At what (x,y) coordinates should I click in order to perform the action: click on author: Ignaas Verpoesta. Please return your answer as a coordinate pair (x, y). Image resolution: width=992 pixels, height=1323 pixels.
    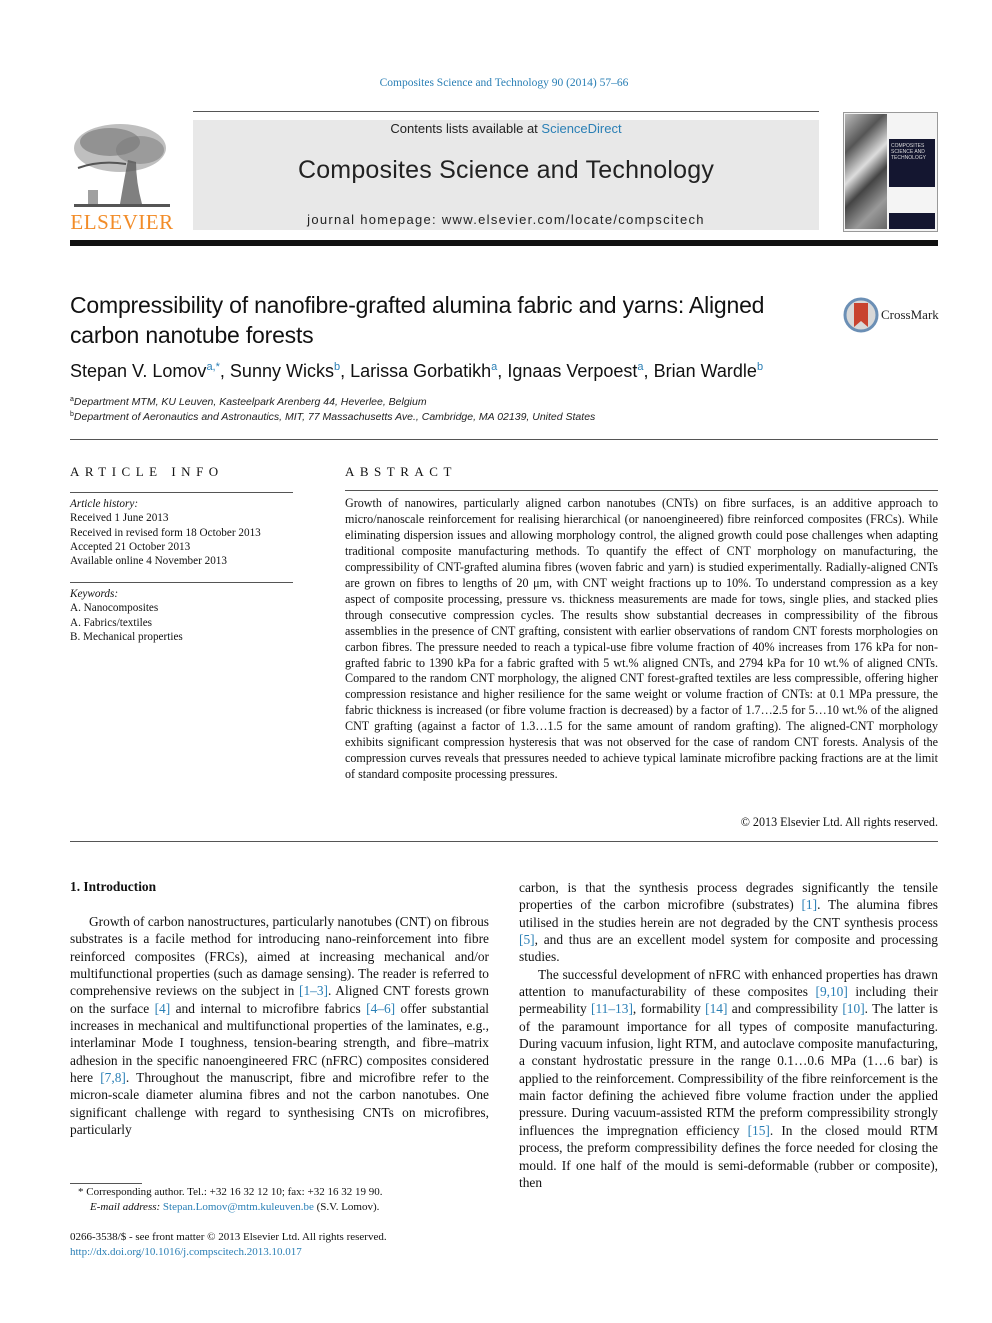
    Looking at the image, I should click on (575, 371).